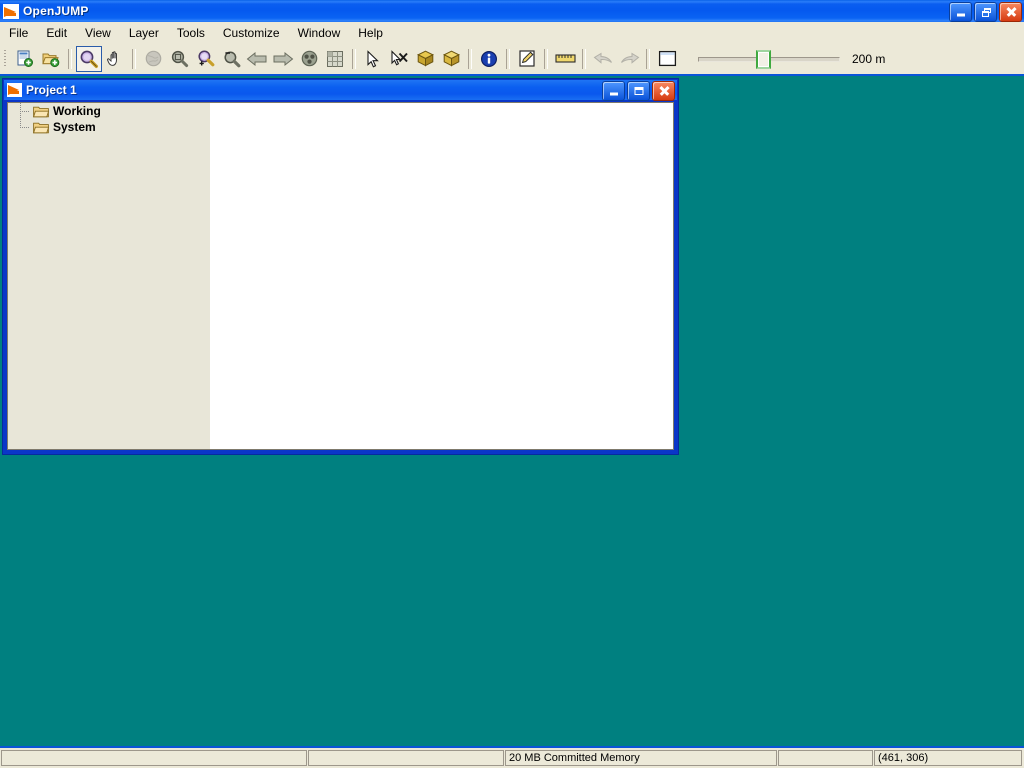  I want to click on open-project-icon, so click(51, 59).